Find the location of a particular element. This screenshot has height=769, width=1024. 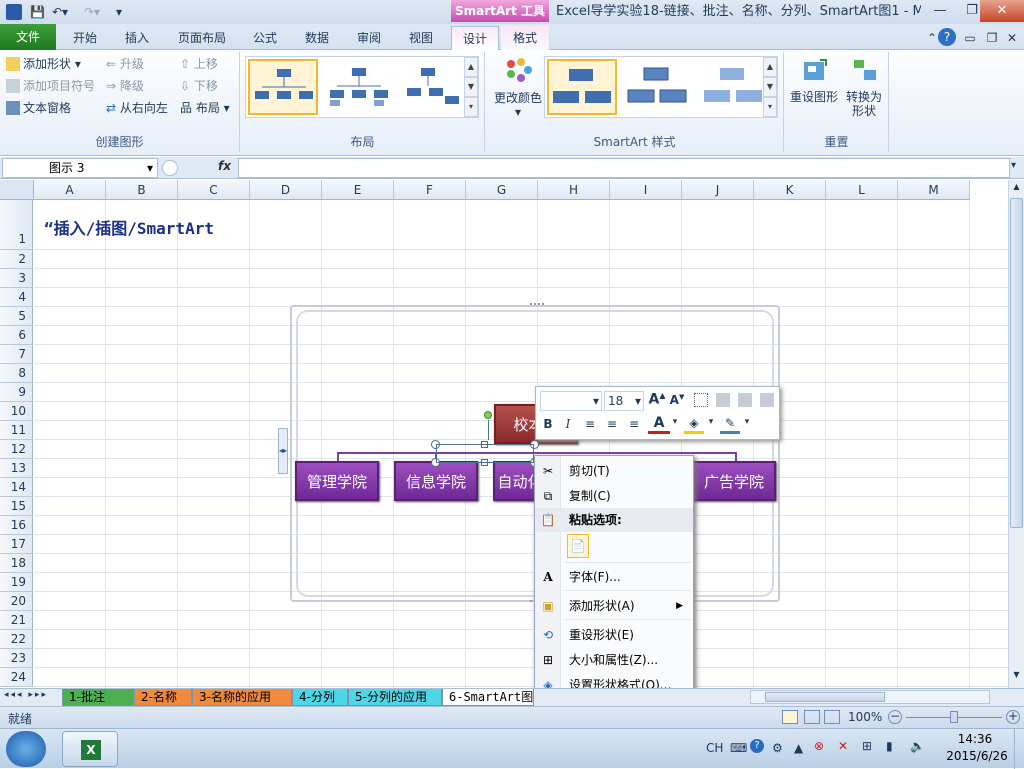

security-alert-icon: ⊗ is located at coordinates (819, 746).